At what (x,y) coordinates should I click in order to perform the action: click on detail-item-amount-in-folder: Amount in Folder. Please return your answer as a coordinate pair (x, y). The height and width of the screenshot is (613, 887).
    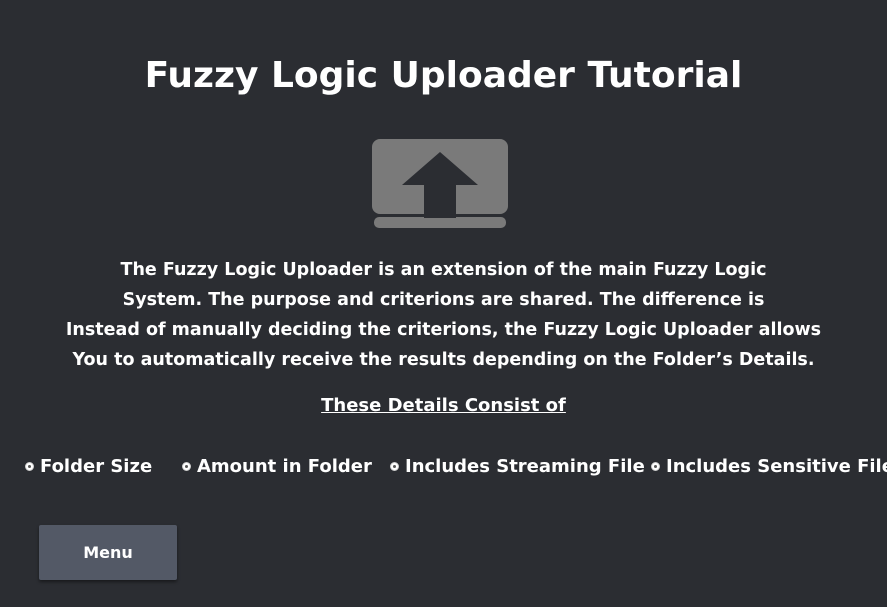
    Looking at the image, I should click on (277, 466).